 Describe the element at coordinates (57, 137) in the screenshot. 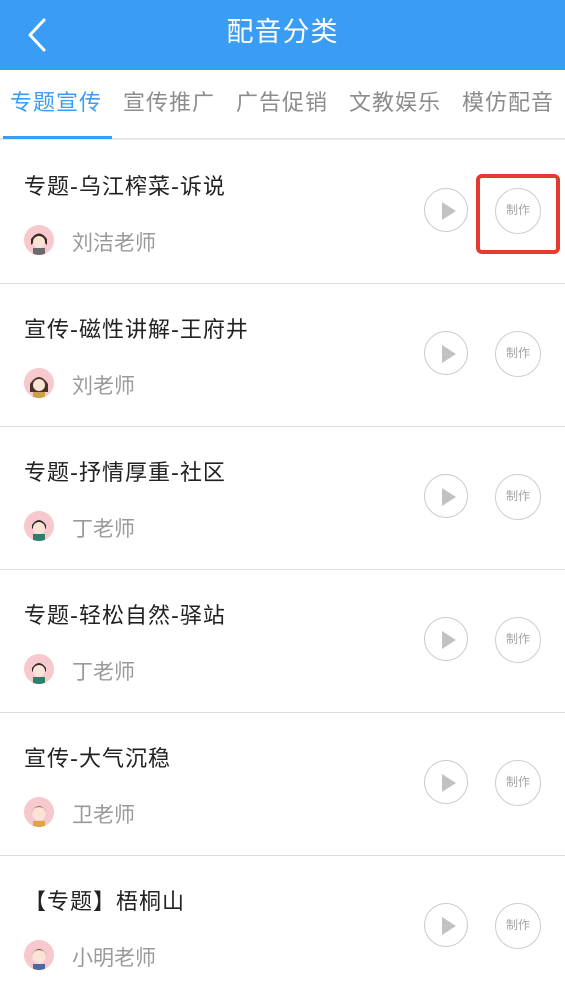

I see `active-tab-indicator` at that location.